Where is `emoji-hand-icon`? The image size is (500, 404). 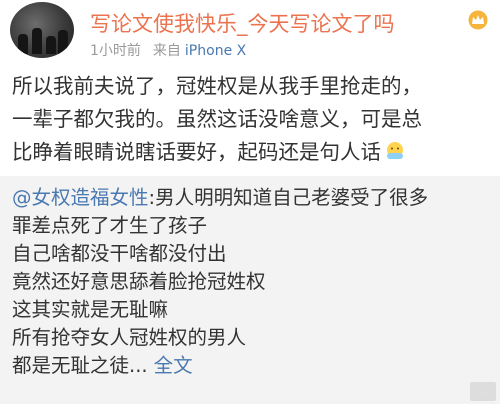
emoji-hand-icon is located at coordinates (395, 150).